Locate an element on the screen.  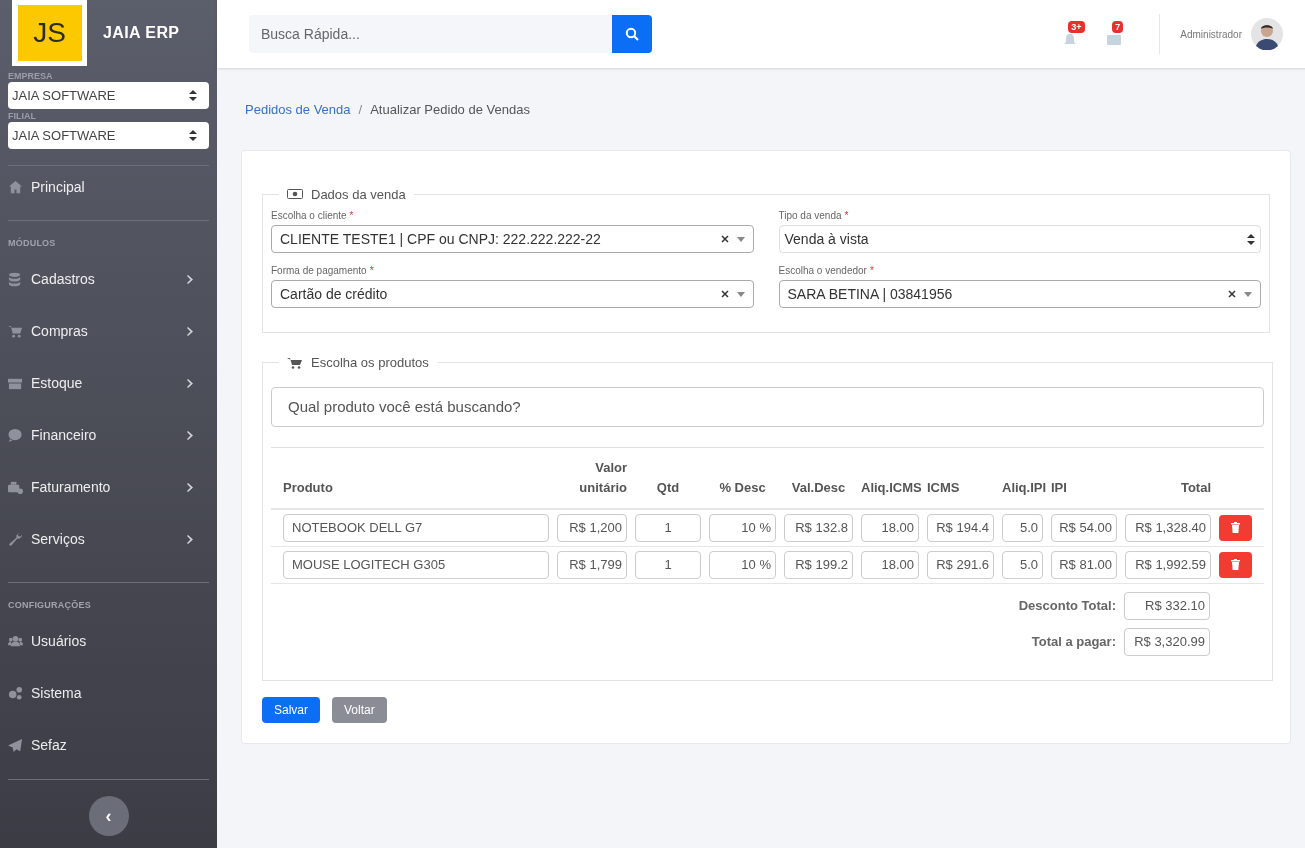
field-label: Escolha o cliente is located at coordinates (309, 216).